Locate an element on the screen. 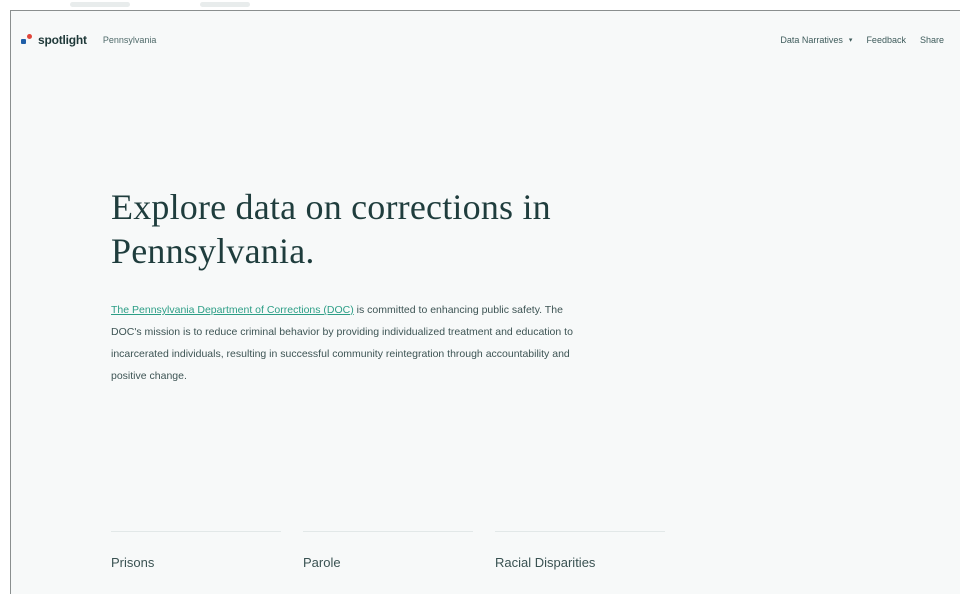 The width and height of the screenshot is (960, 594). card-label: Prisons is located at coordinates (133, 562).